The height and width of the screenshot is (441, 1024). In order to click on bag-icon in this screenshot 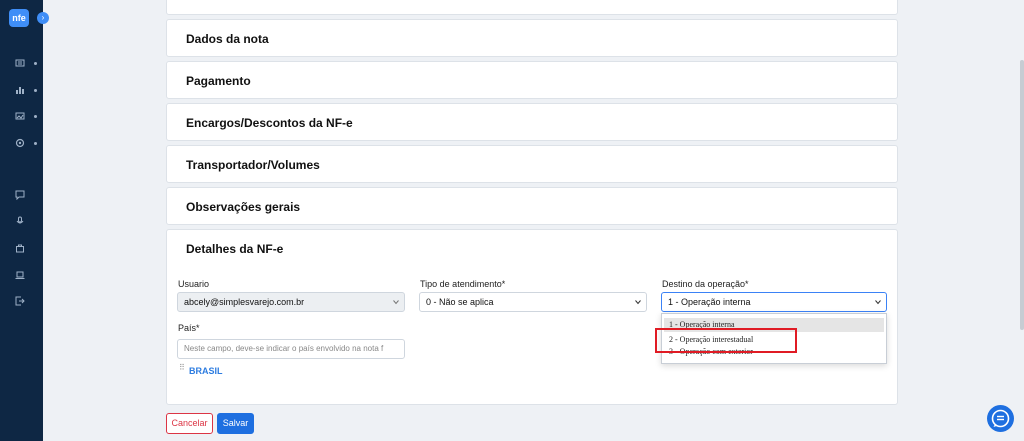, I will do `click(20, 248)`.